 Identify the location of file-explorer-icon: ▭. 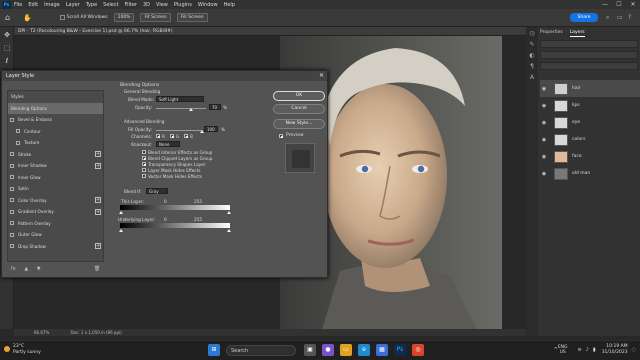
(346, 350).